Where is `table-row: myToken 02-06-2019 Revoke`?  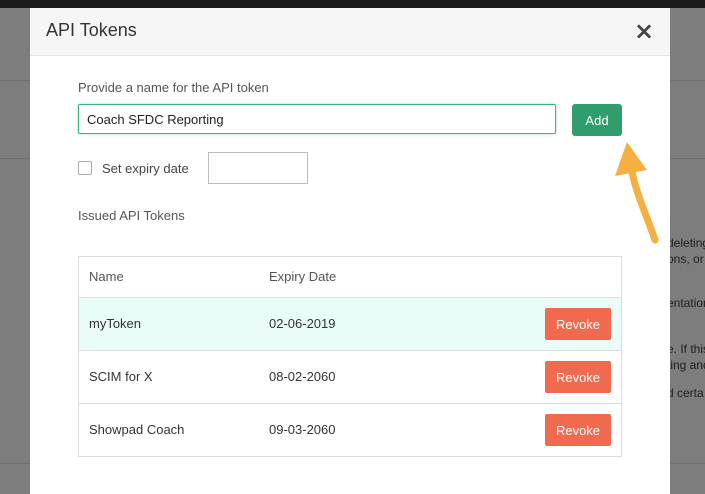 table-row: myToken 02-06-2019 Revoke is located at coordinates (350, 323).